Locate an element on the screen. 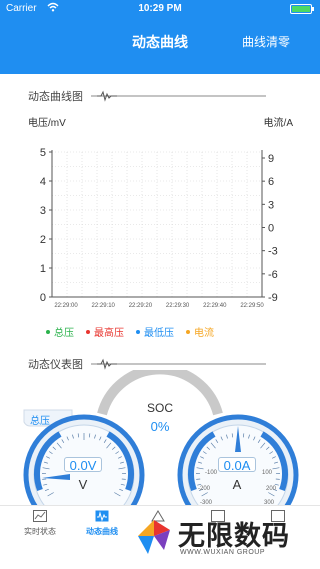 The height and width of the screenshot is (569, 320). current-unit: A is located at coordinates (237, 484).